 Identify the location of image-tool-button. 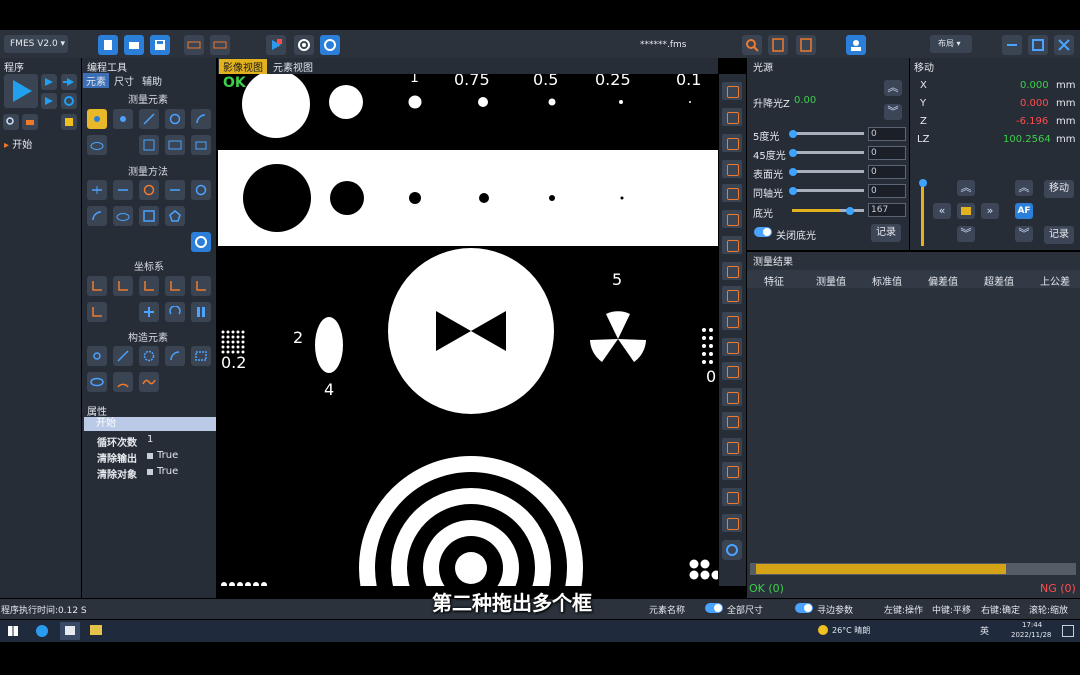
(149, 145).